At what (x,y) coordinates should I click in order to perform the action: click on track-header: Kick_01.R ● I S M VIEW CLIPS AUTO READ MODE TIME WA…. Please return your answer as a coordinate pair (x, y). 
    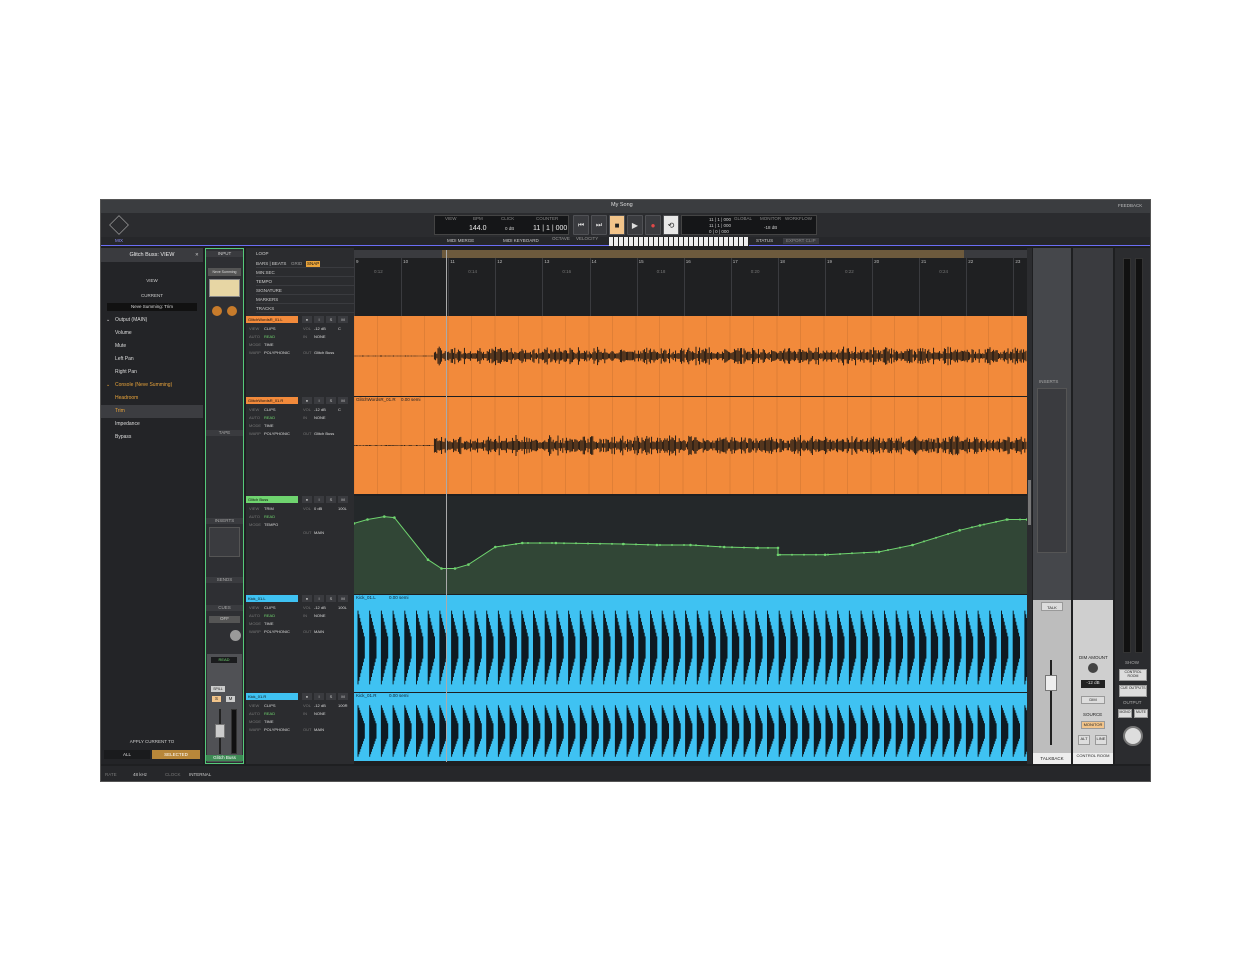
    Looking at the image, I should click on (300, 723).